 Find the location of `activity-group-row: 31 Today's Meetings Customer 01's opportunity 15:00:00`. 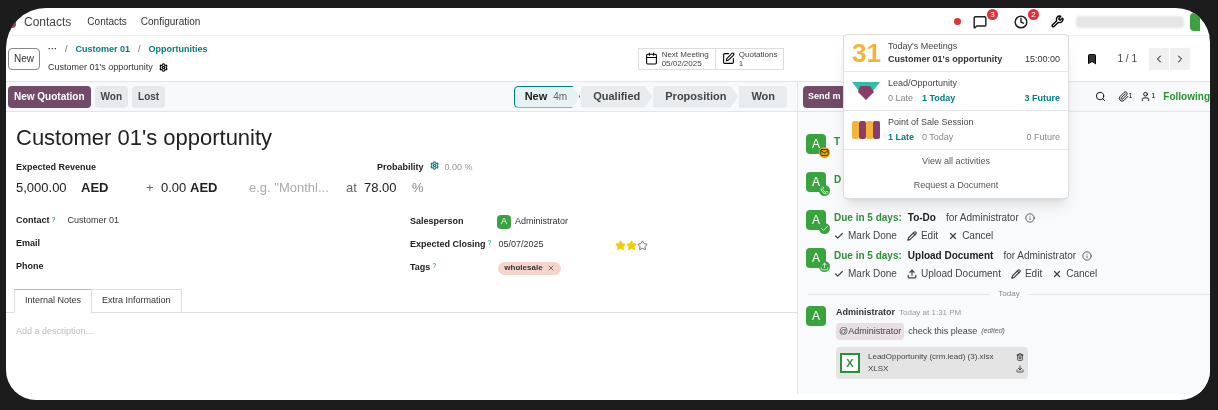

activity-group-row: 31 Today's Meetings Customer 01's opportunity 15:00:00 is located at coordinates (956, 53).